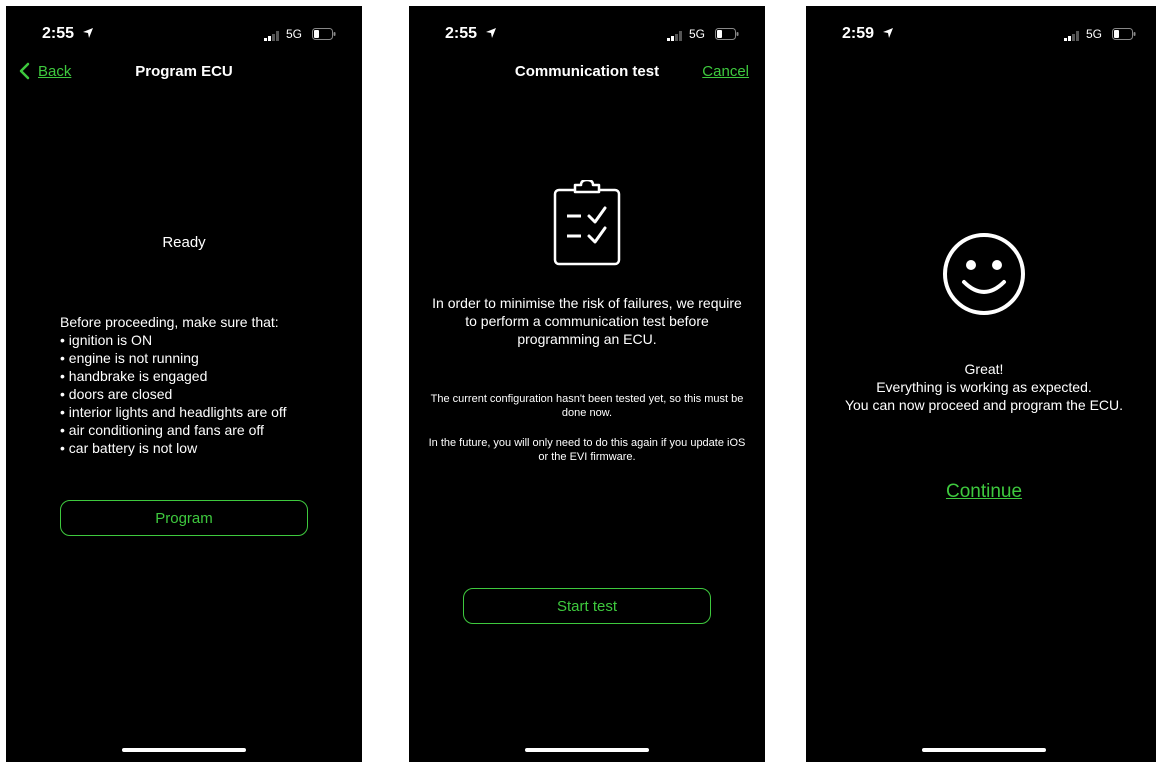  I want to click on checklist-item: handbrake is engaged, so click(173, 376).